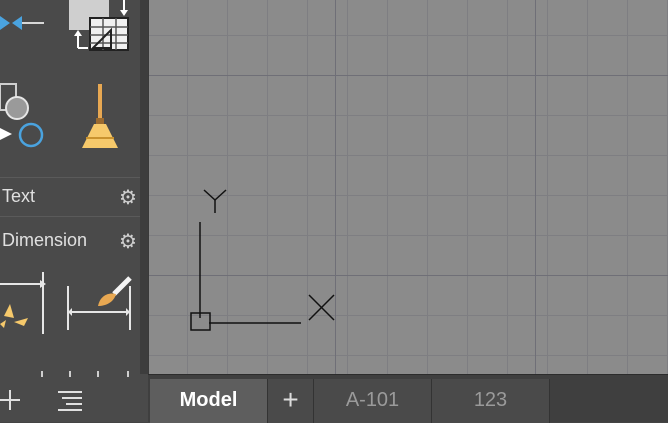 Image resolution: width=668 pixels, height=423 pixels. What do you see at coordinates (90, 371) in the screenshot?
I see `ruler-ticks` at bounding box center [90, 371].